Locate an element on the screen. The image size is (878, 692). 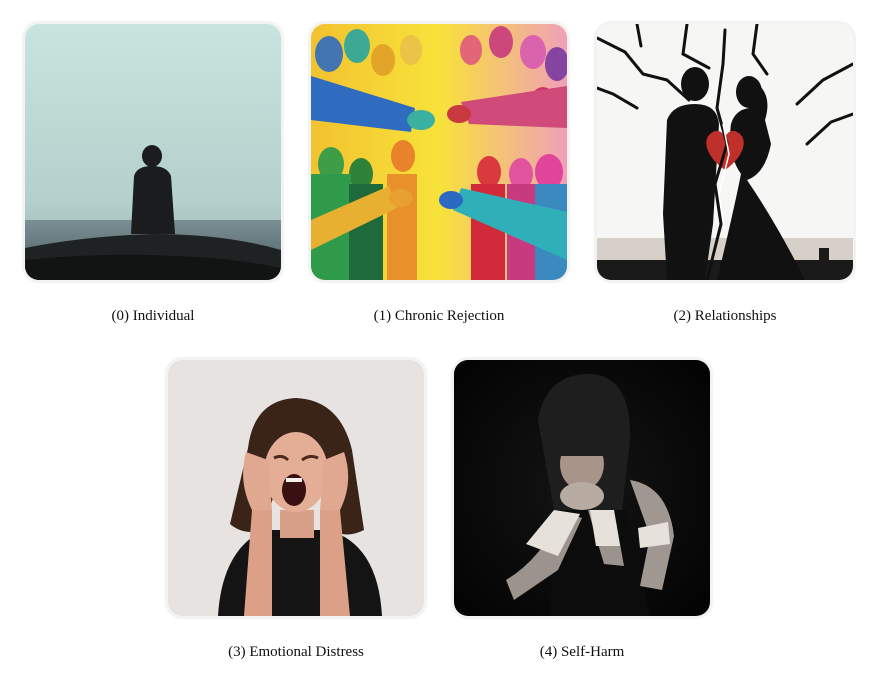
broken-couple-silhouette-image is located at coordinates (725, 152).